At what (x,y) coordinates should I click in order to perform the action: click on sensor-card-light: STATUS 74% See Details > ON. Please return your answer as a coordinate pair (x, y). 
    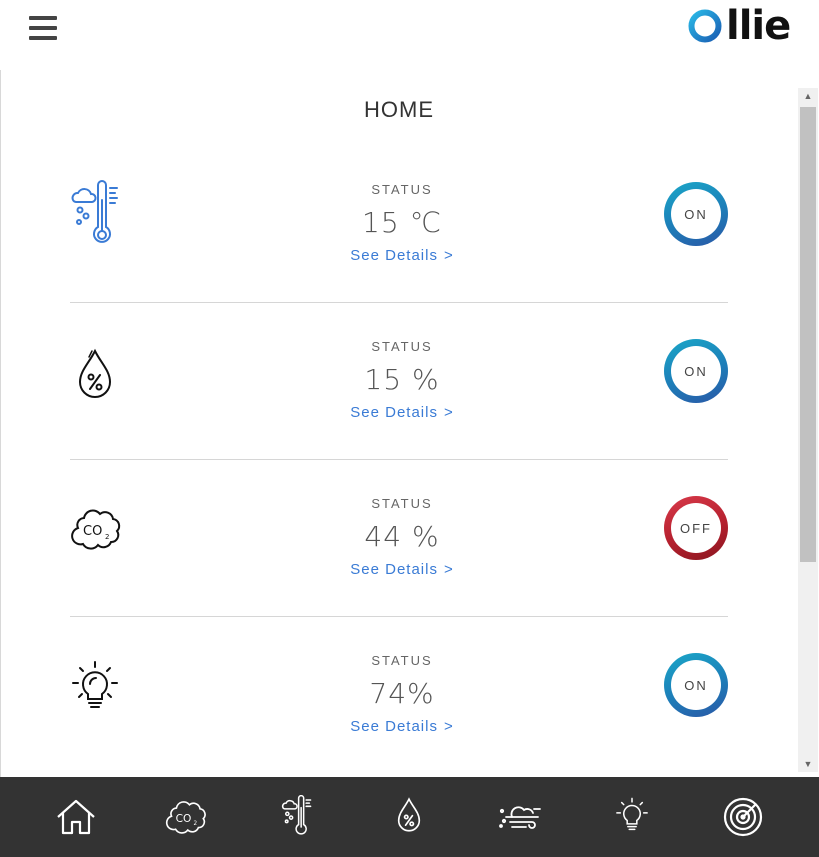
    Looking at the image, I should click on (399, 695).